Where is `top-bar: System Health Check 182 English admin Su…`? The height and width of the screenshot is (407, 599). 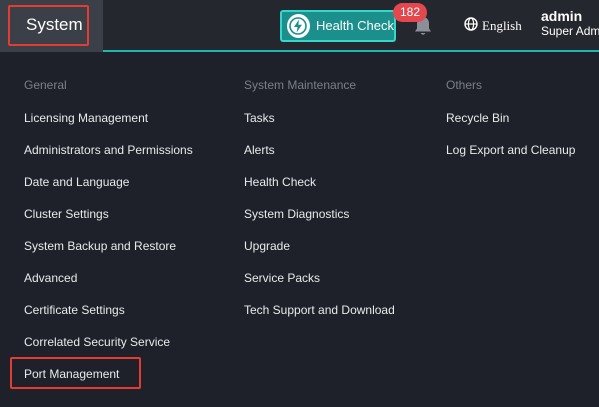
top-bar: System Health Check 182 English admin Su… is located at coordinates (299, 26).